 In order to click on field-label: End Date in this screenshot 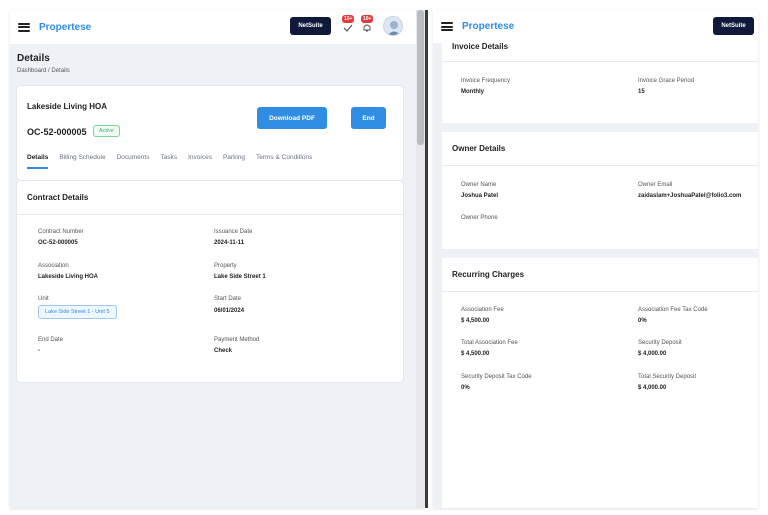, I will do `click(51, 340)`.